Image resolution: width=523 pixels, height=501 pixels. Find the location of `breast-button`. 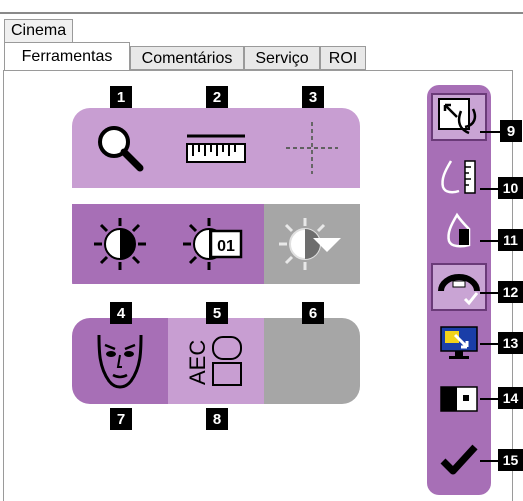

breast-button is located at coordinates (459, 231).